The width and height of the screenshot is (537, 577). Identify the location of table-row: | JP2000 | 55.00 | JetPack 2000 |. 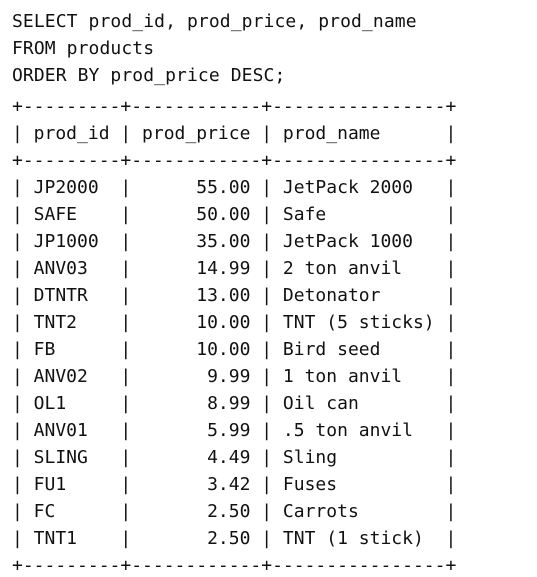
(234, 187).